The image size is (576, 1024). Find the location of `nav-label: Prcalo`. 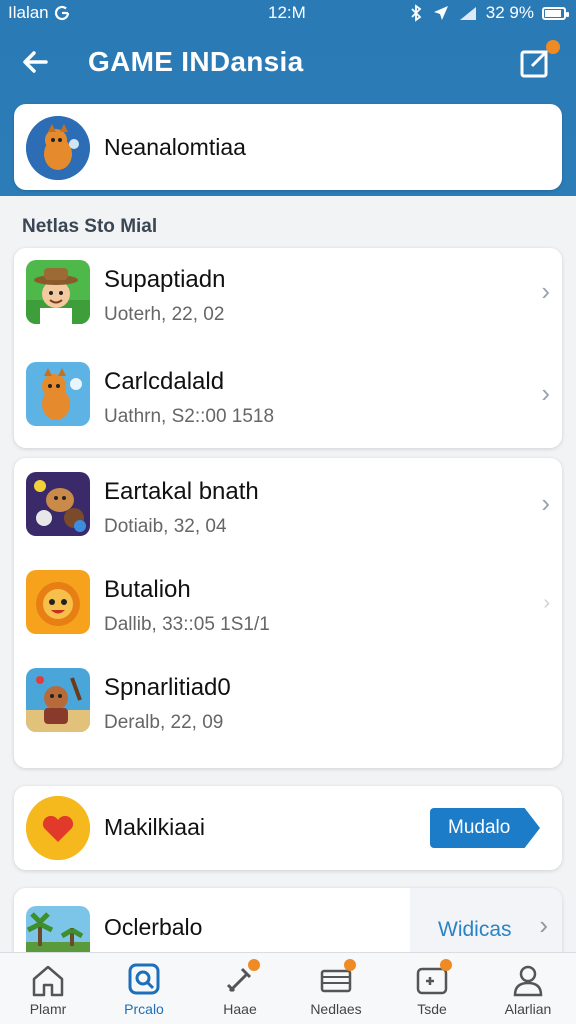

nav-label: Prcalo is located at coordinates (144, 1009).